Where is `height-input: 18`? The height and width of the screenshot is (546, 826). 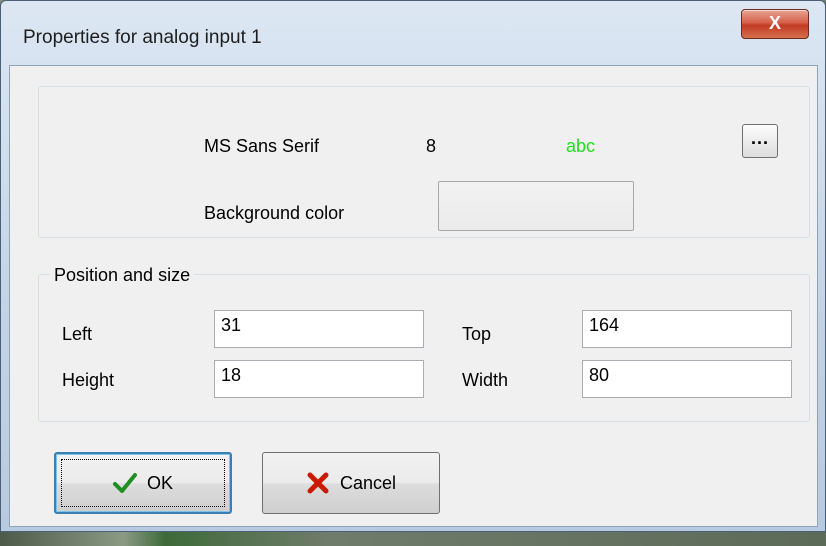 height-input: 18 is located at coordinates (319, 379).